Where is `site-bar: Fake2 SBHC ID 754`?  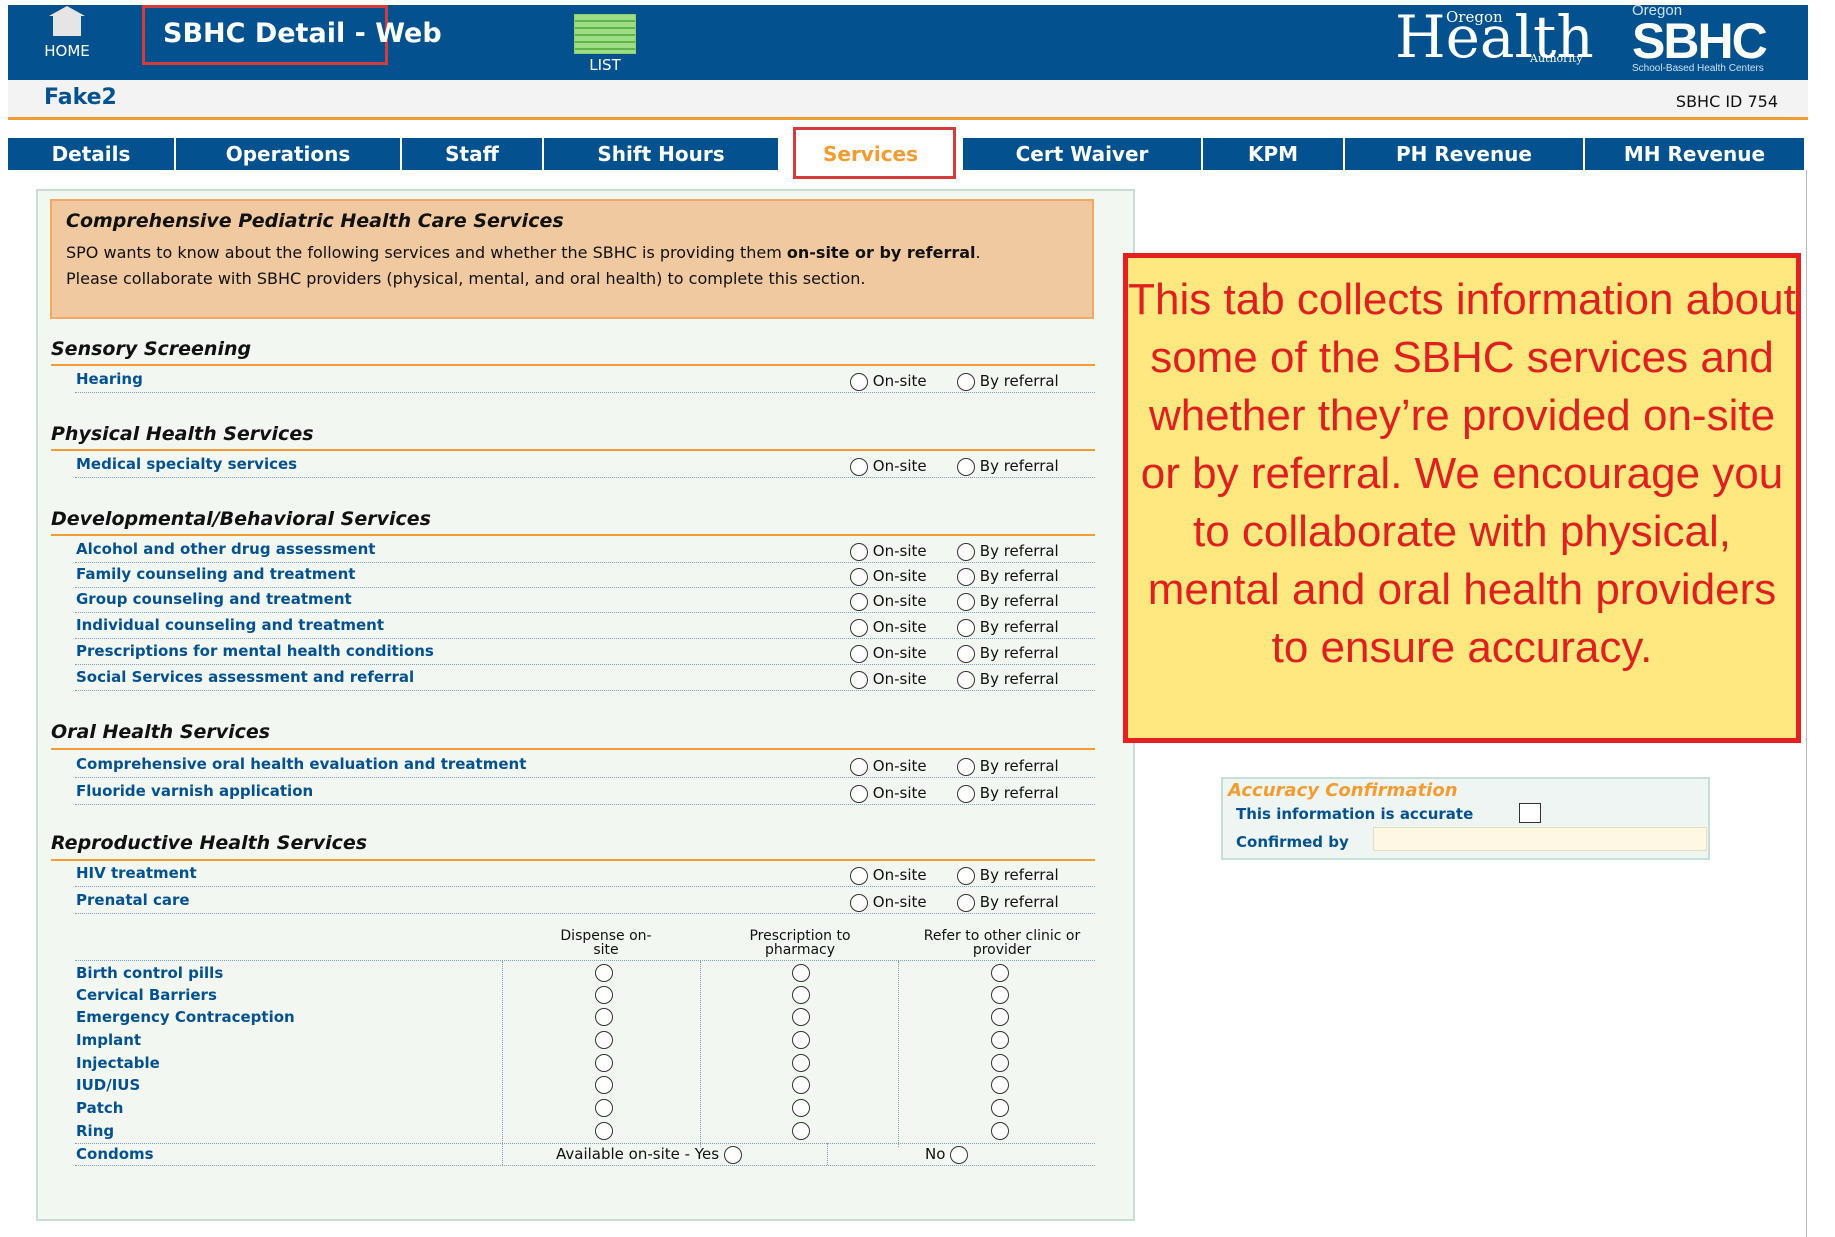 site-bar: Fake2 SBHC ID 754 is located at coordinates (908, 100).